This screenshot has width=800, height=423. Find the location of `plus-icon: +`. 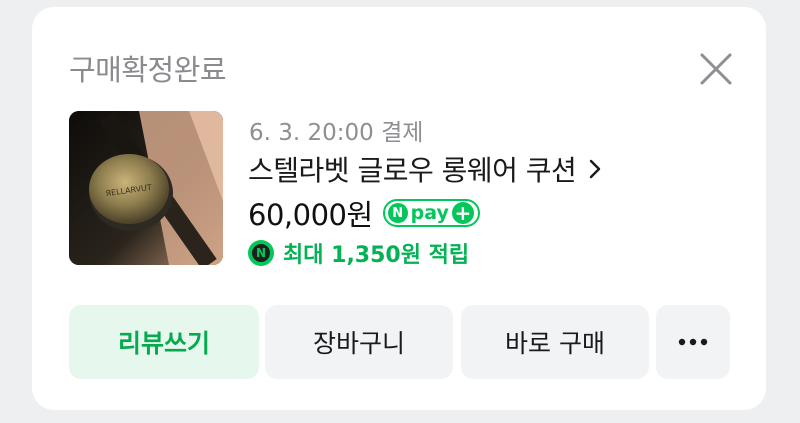

plus-icon: + is located at coordinates (462, 213).